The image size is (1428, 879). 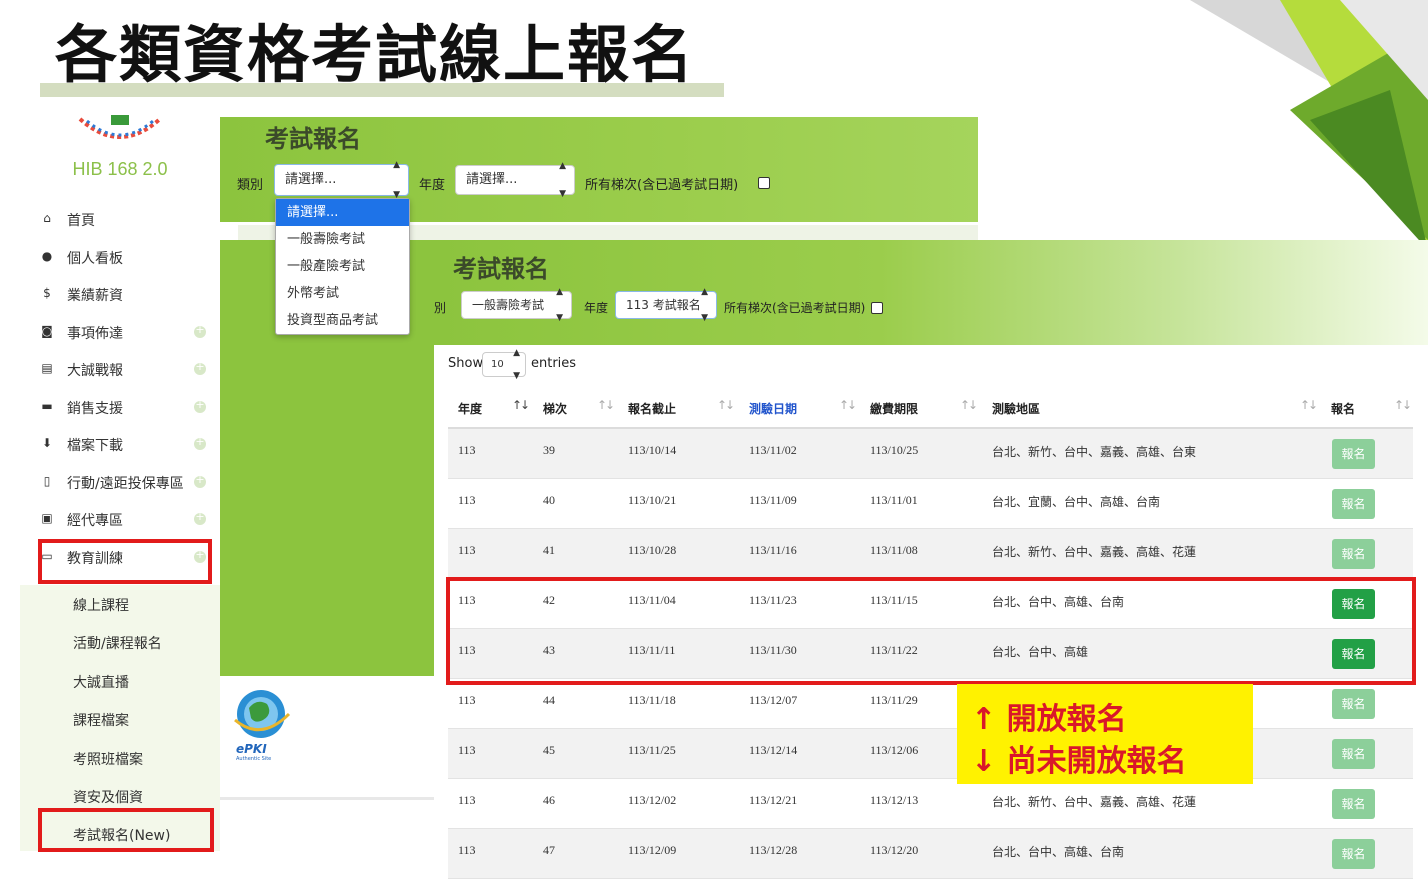 What do you see at coordinates (440, 308) in the screenshot?
I see `category-label: 別` at bounding box center [440, 308].